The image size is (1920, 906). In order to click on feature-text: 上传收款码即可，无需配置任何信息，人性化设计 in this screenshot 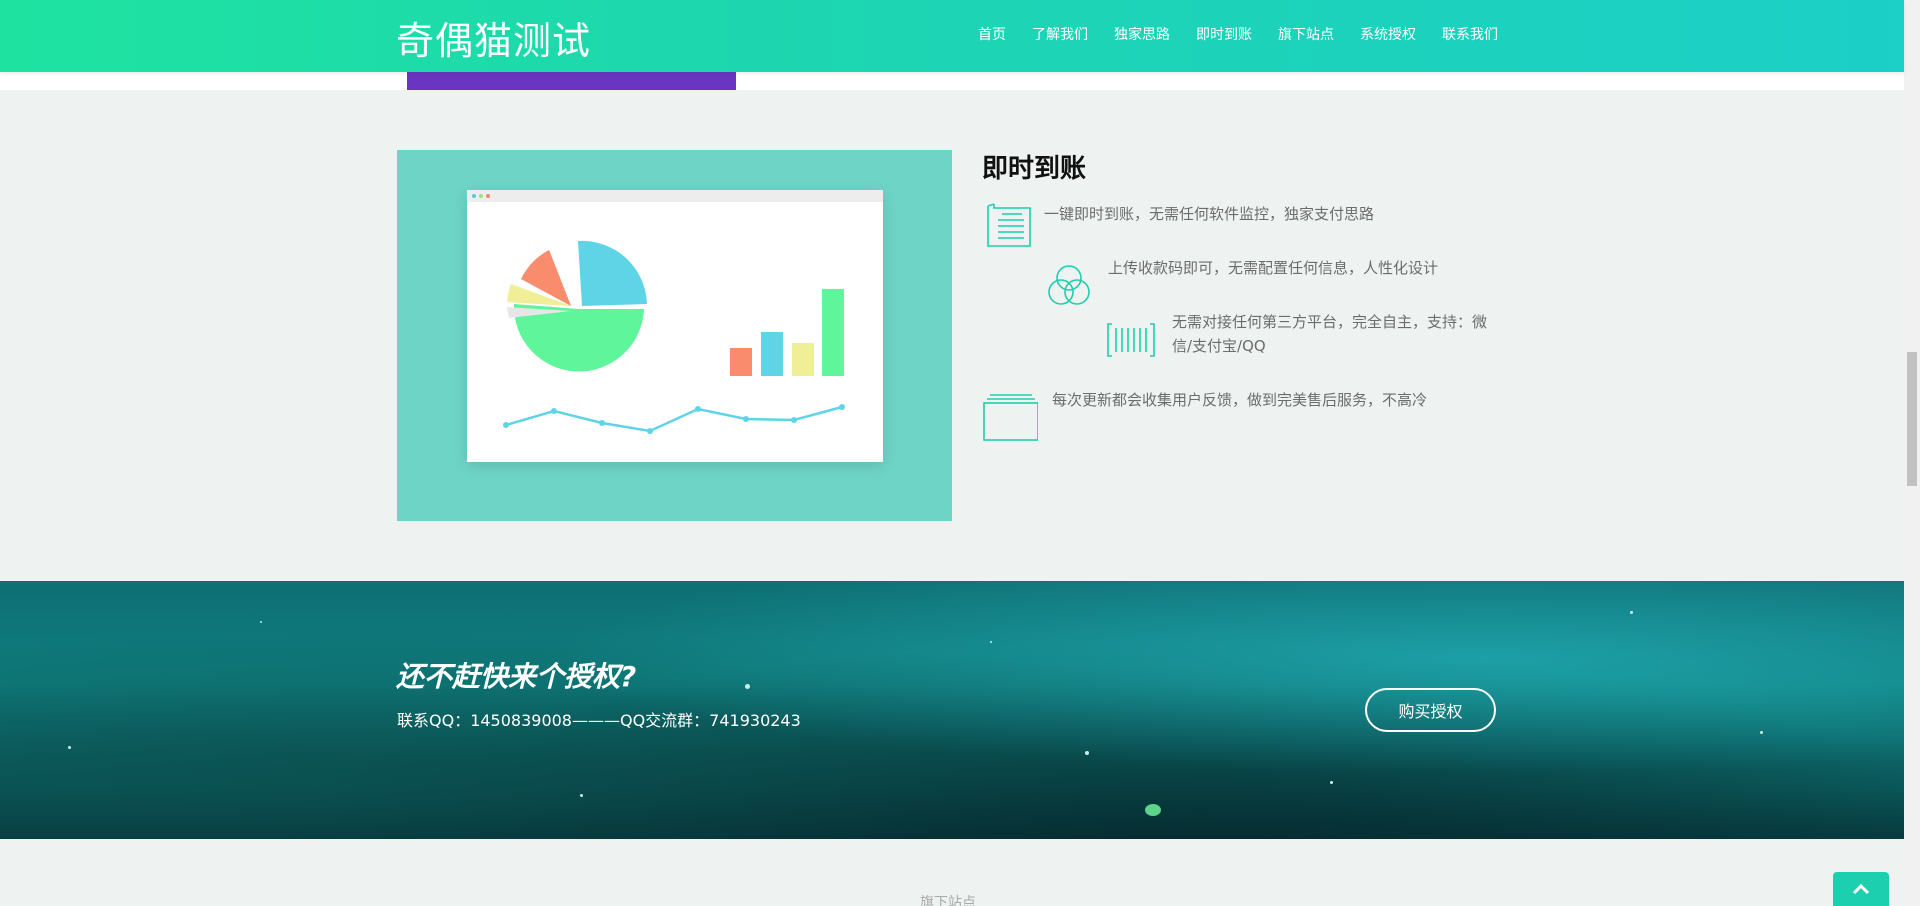, I will do `click(1273, 268)`.